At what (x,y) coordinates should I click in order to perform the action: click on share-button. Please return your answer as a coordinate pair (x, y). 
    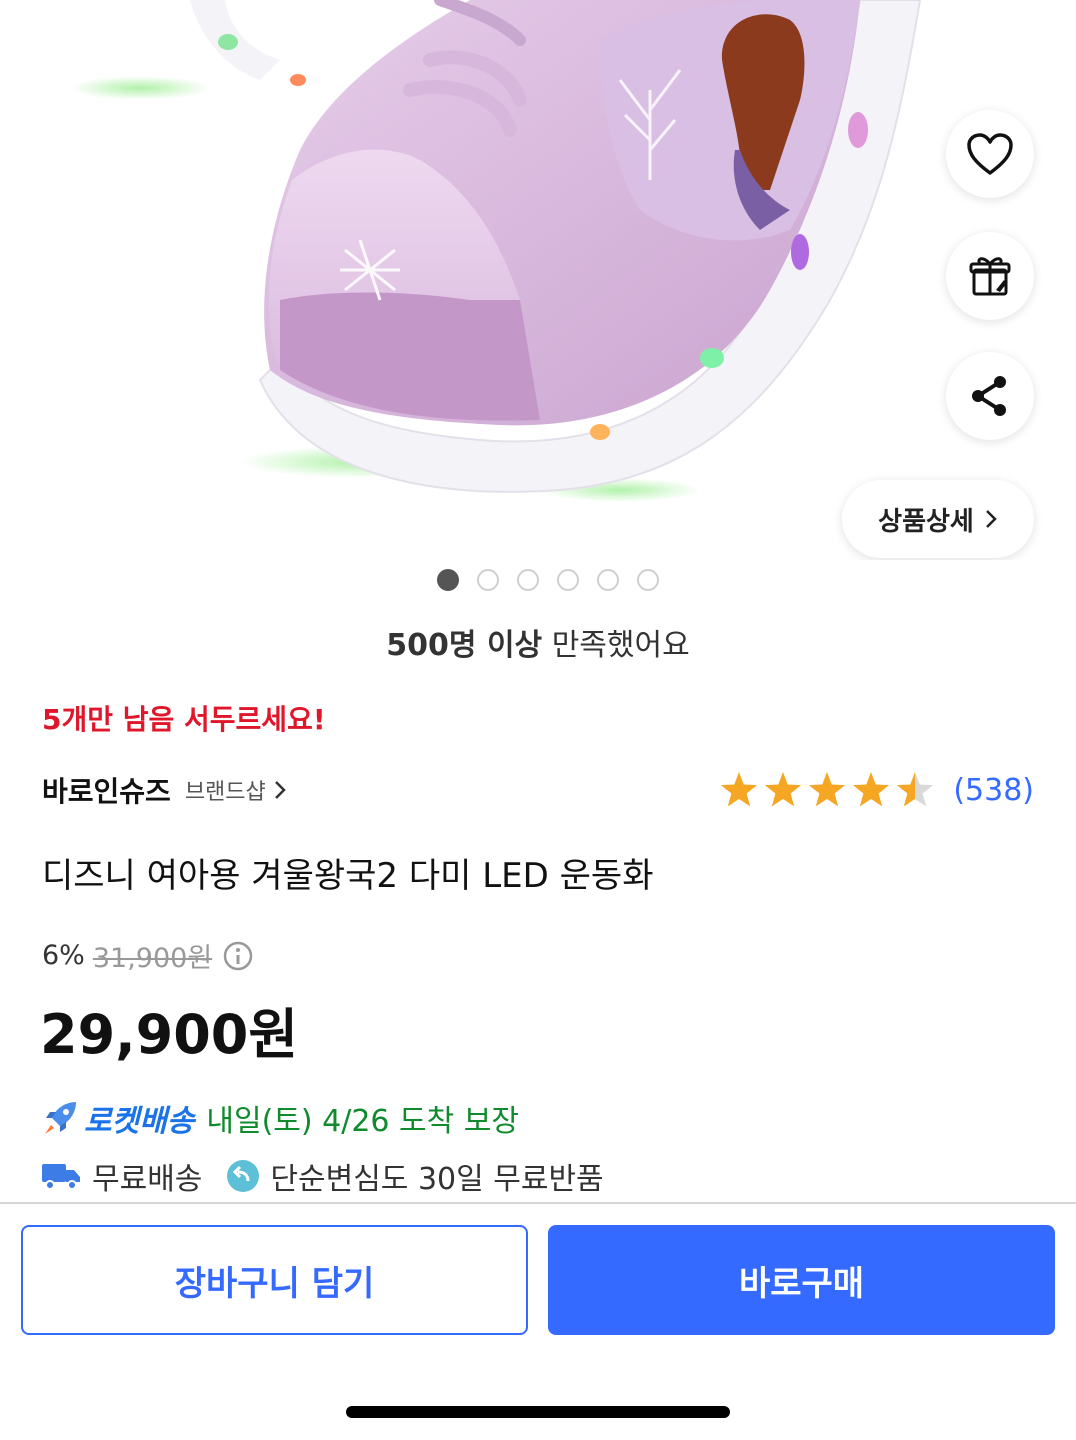
    Looking at the image, I should click on (990, 396).